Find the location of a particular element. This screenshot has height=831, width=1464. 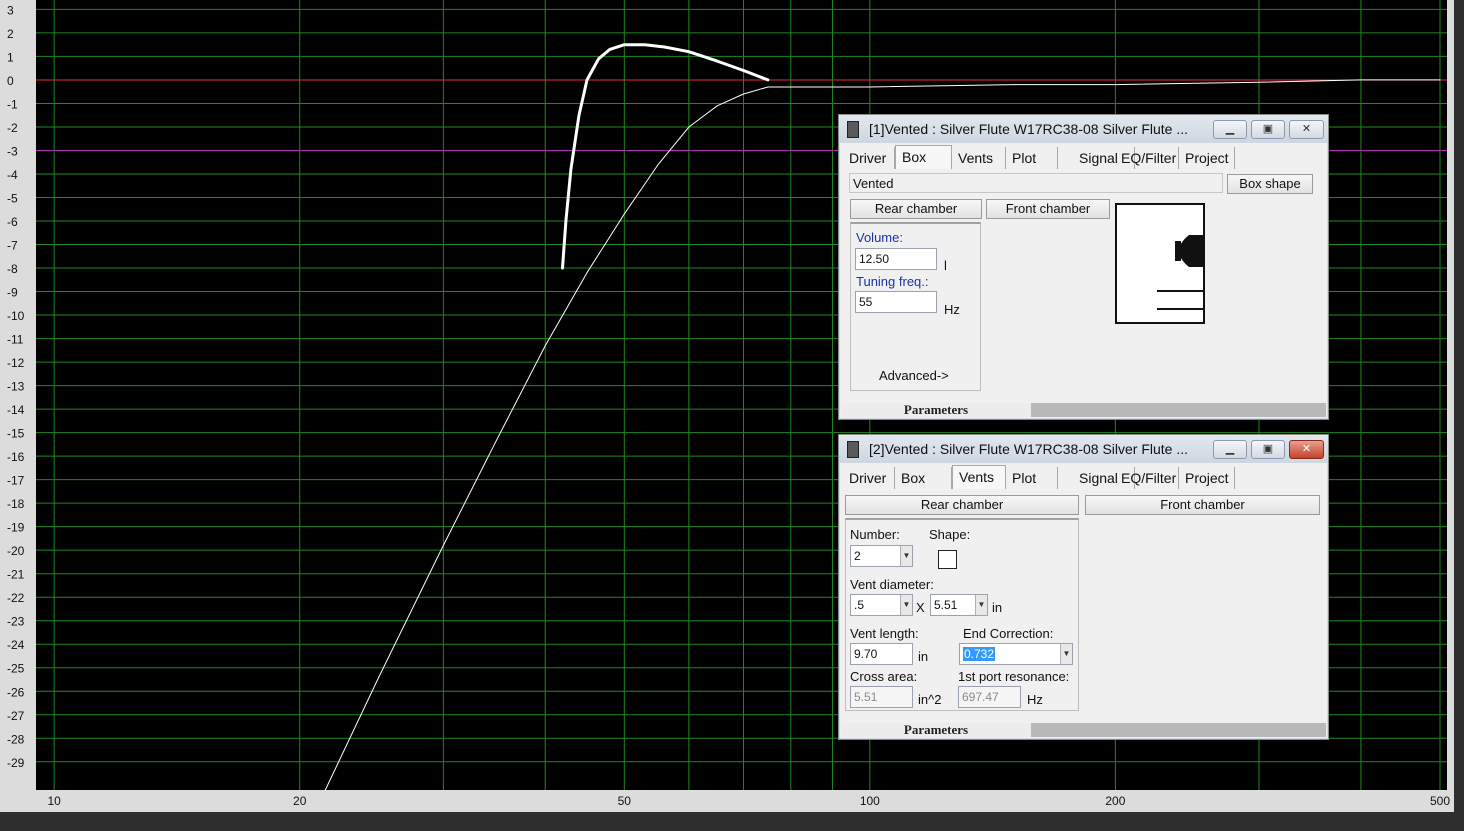

volume-input: 12.50 is located at coordinates (896, 259).